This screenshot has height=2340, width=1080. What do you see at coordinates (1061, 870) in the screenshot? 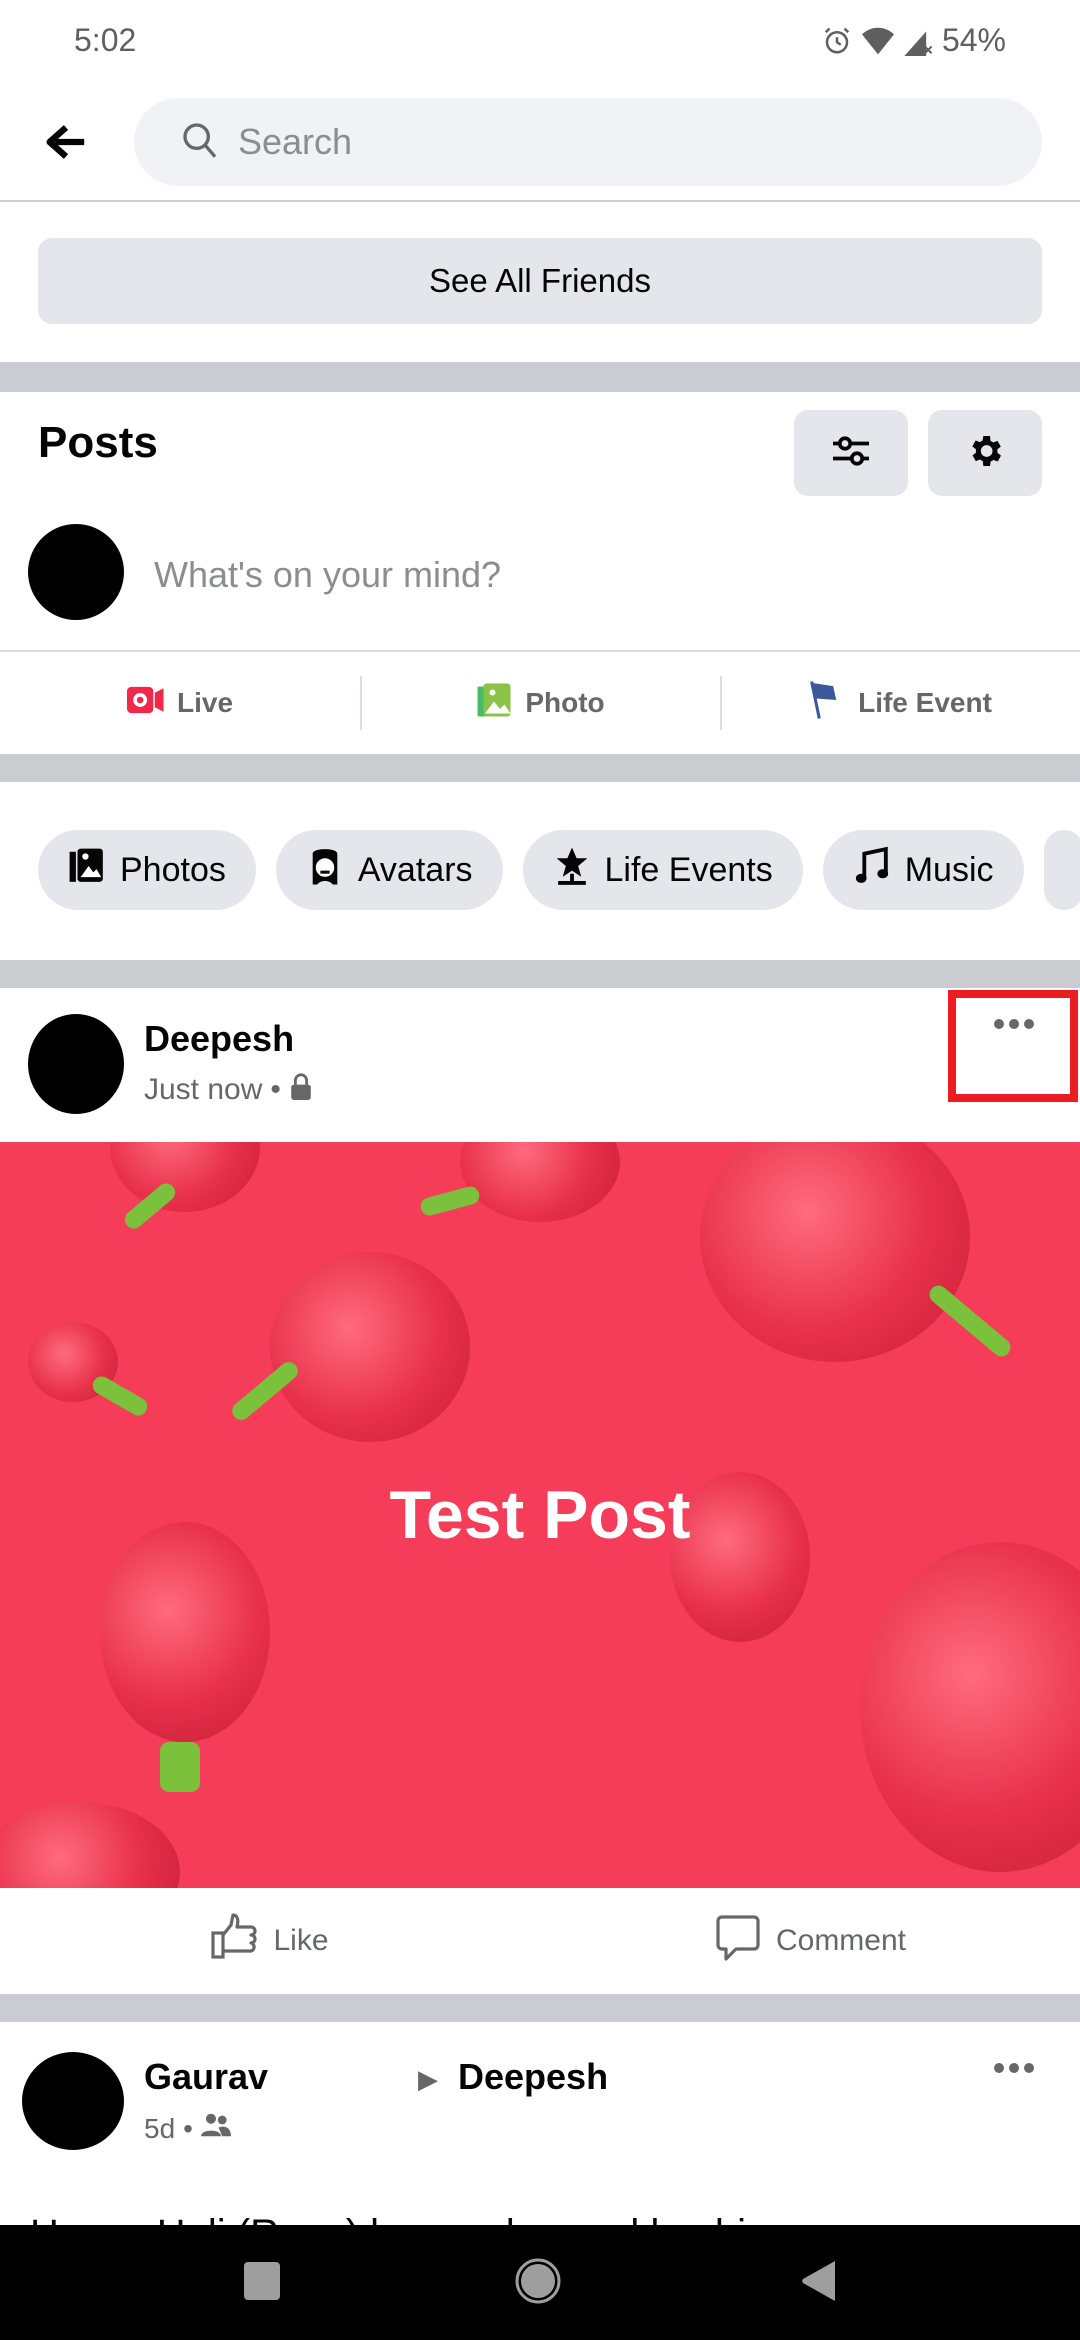
I see `chip-more` at bounding box center [1061, 870].